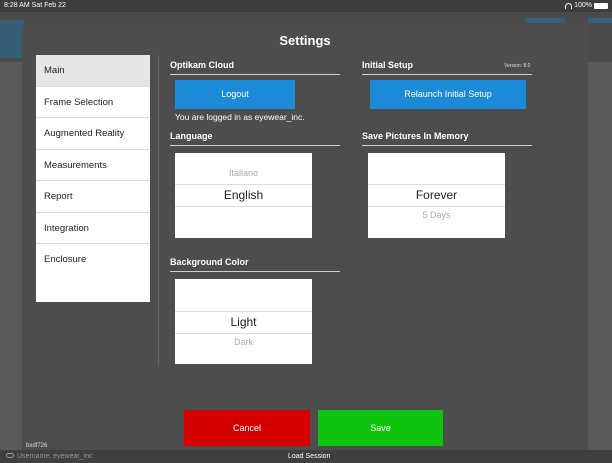  I want to click on language-picker: Italiano English, so click(243, 195).